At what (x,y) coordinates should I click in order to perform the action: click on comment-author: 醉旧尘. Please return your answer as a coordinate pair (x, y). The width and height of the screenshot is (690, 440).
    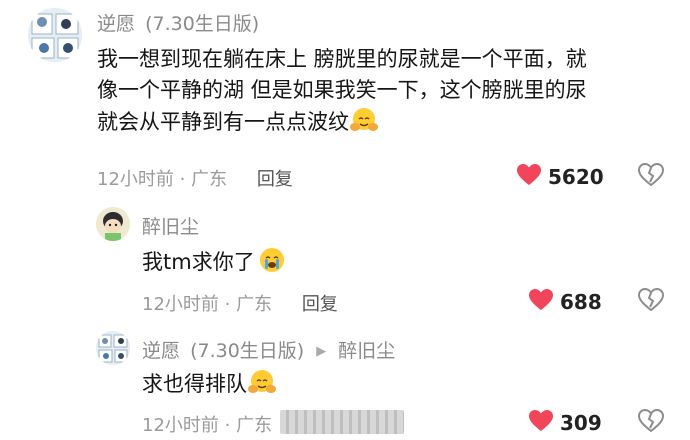
    Looking at the image, I should click on (170, 225).